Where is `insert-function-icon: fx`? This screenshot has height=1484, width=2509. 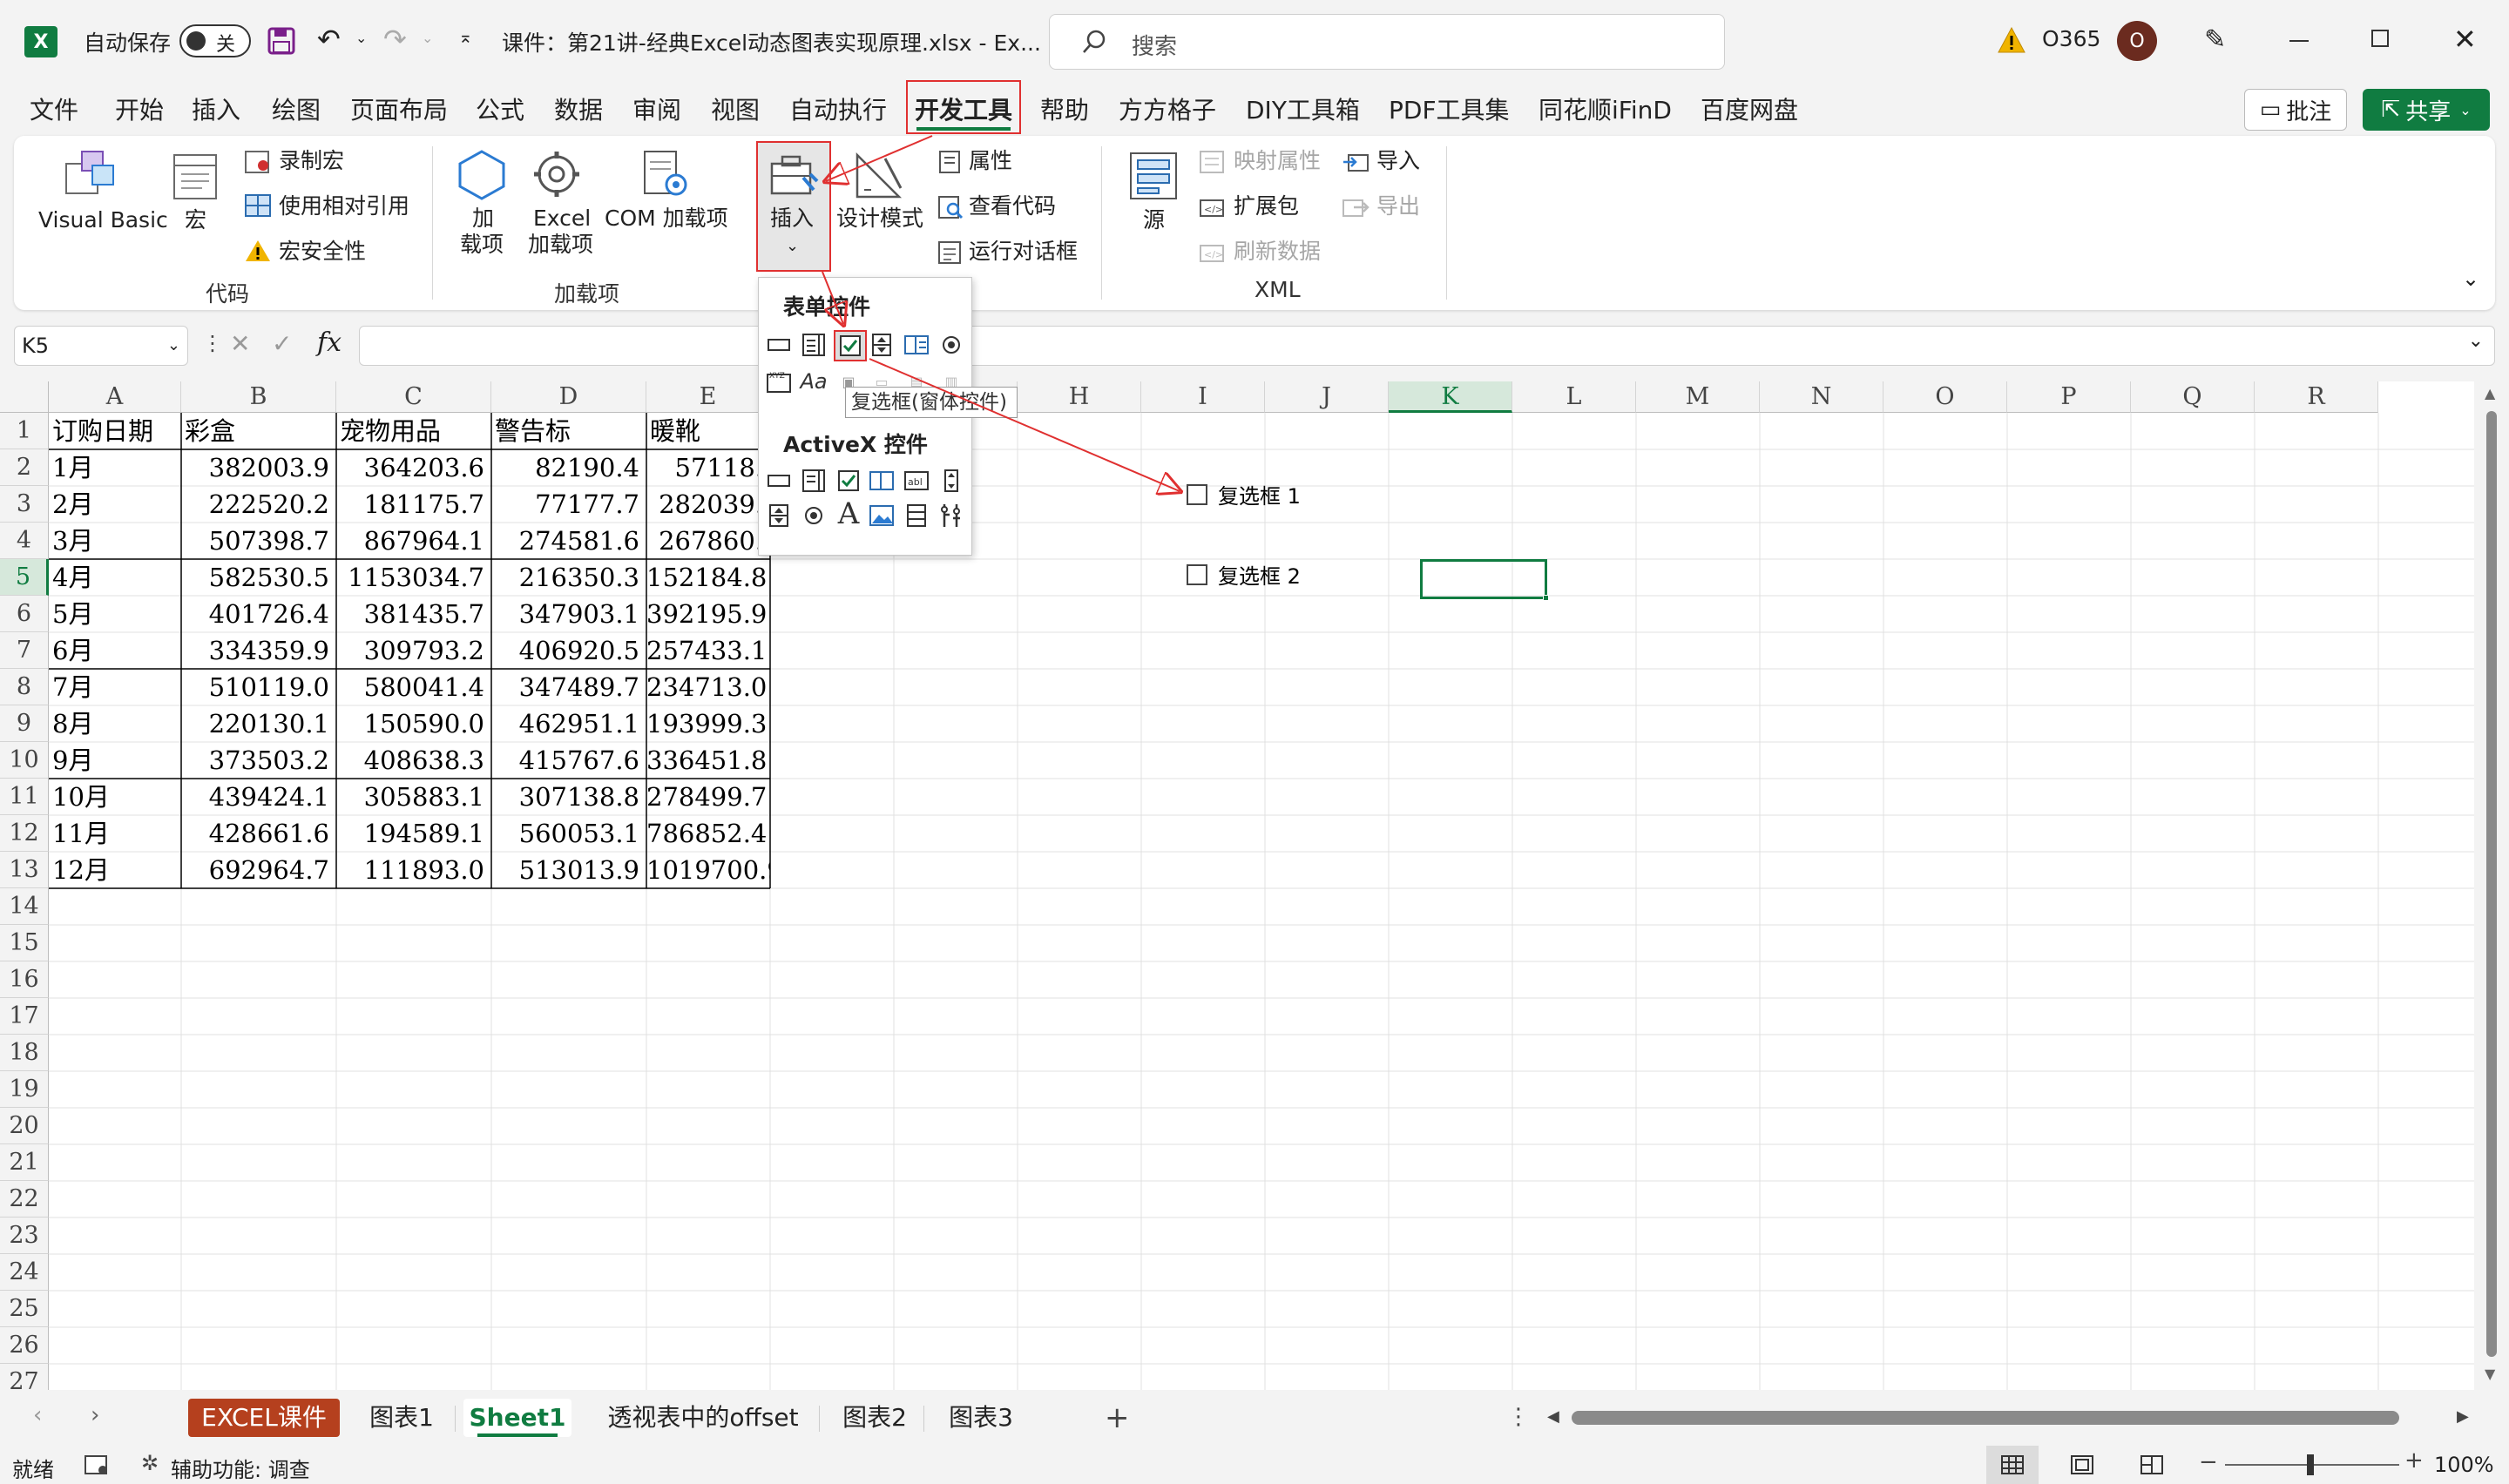
insert-function-icon: fx is located at coordinates (329, 342).